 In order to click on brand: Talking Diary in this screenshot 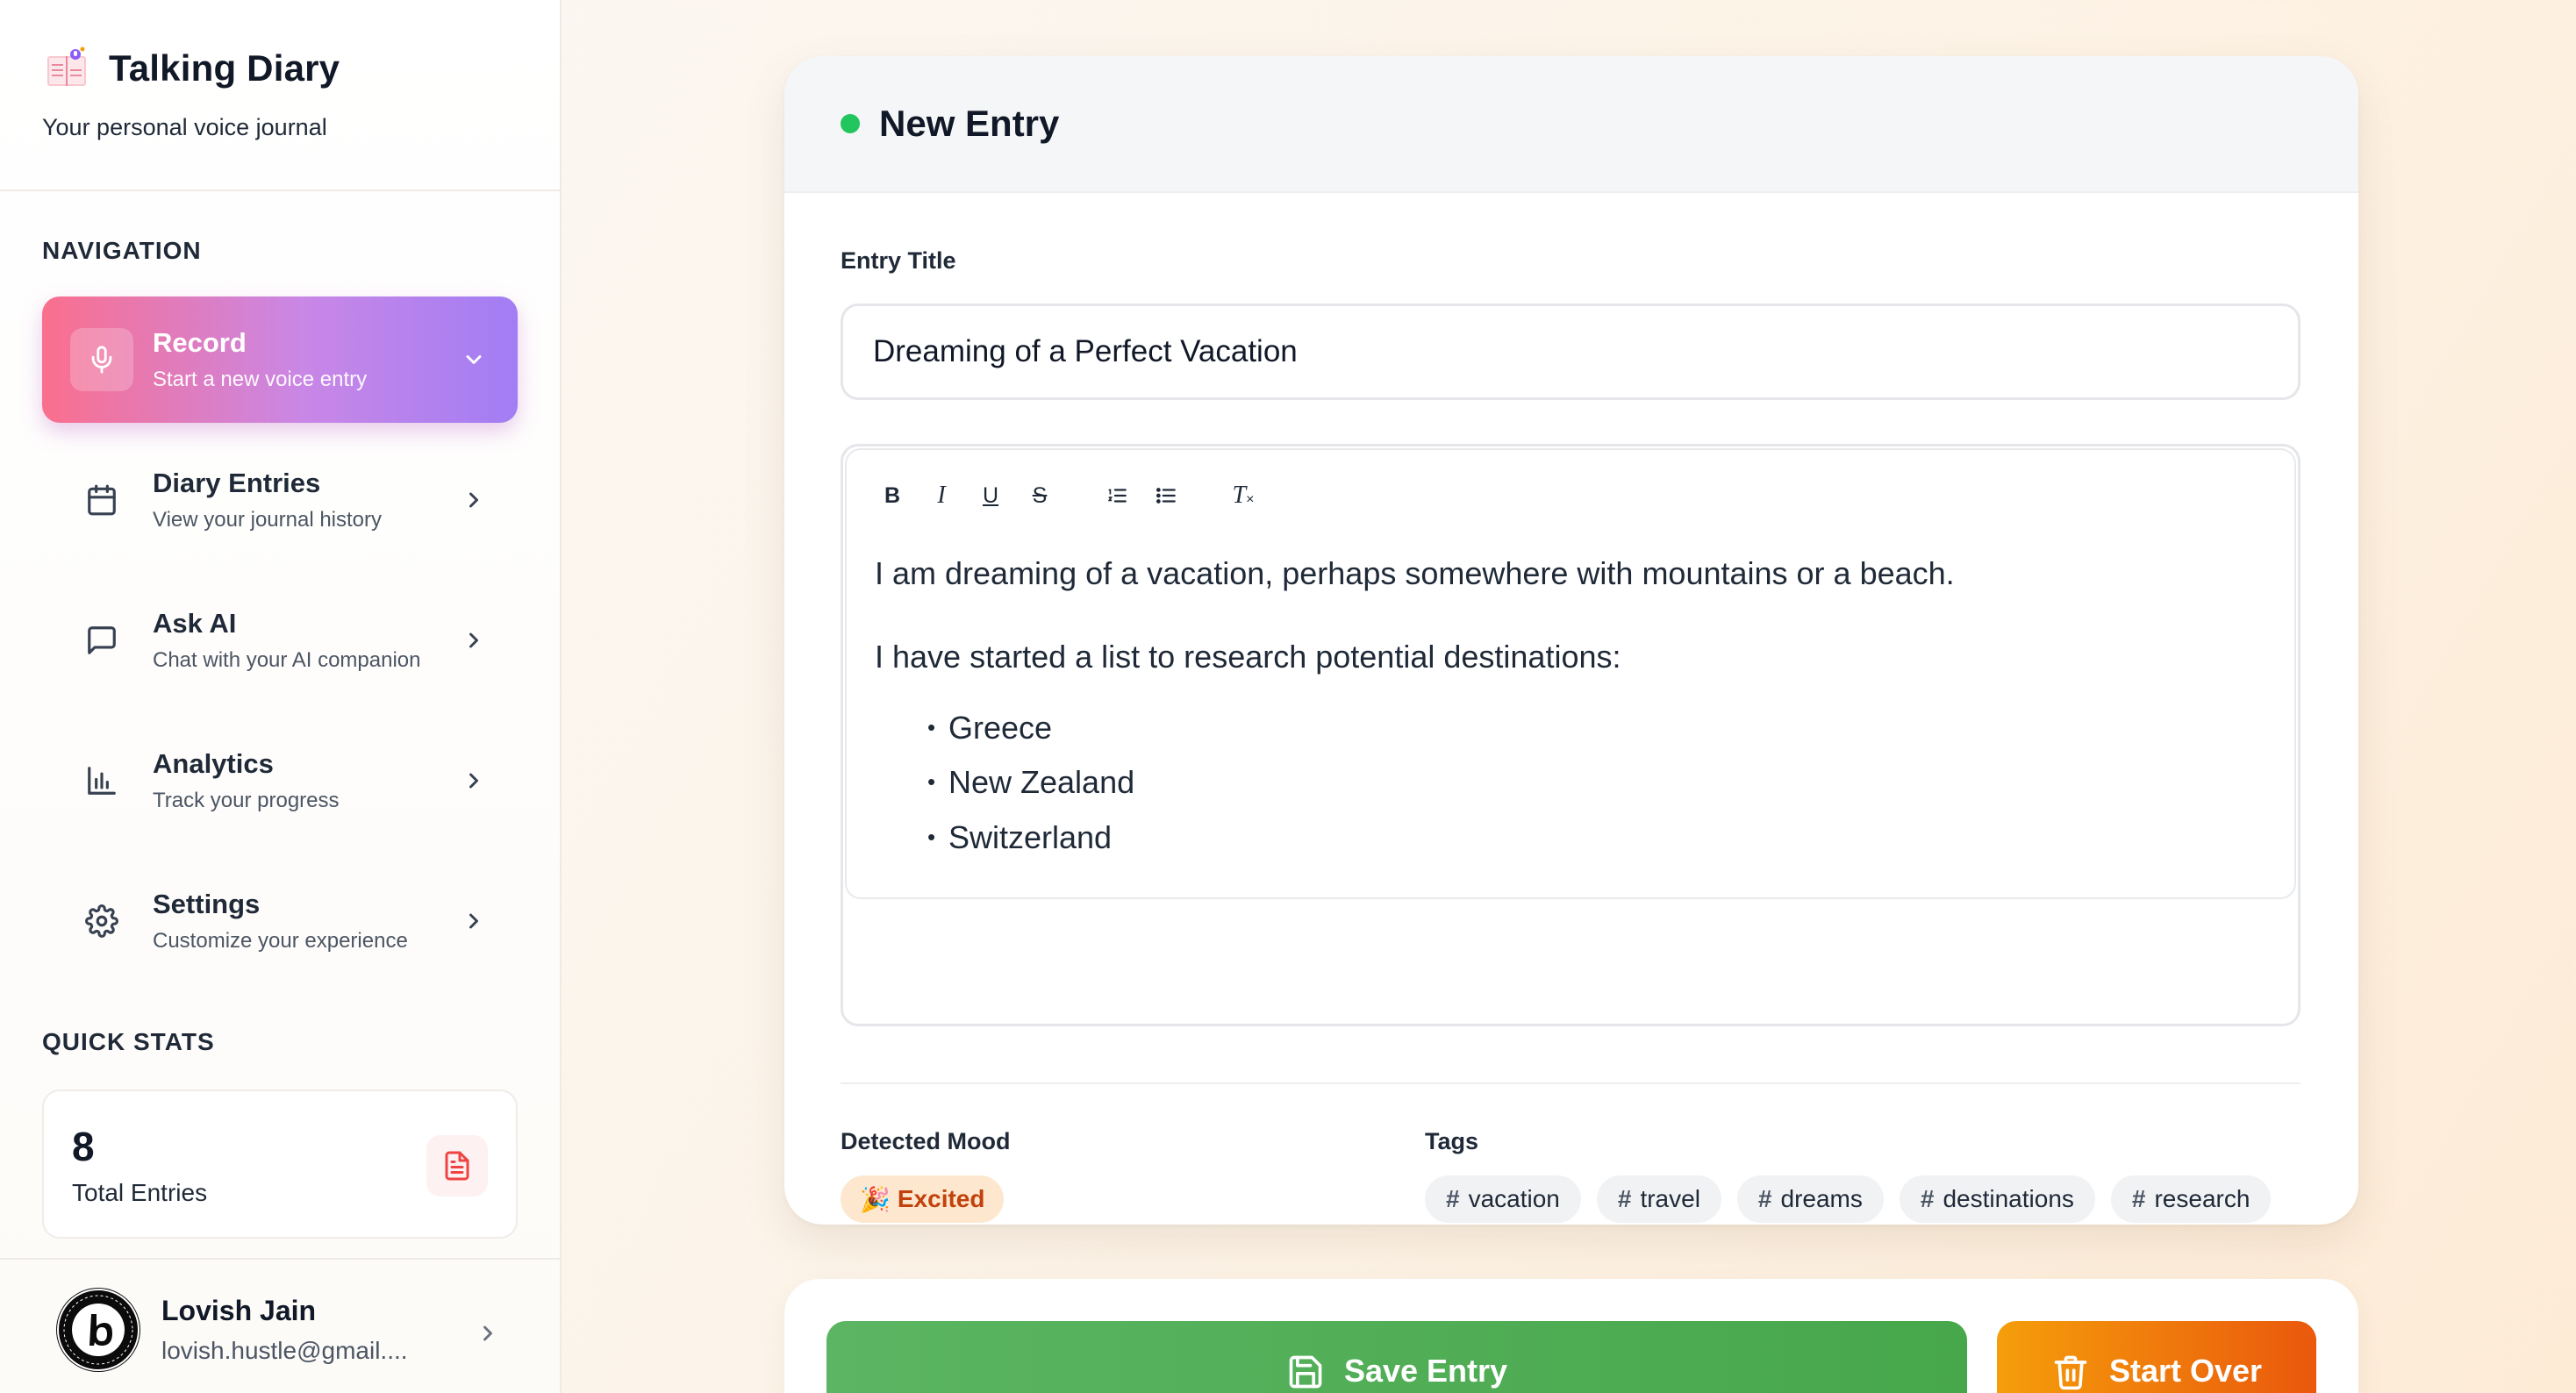, I will do `click(191, 68)`.